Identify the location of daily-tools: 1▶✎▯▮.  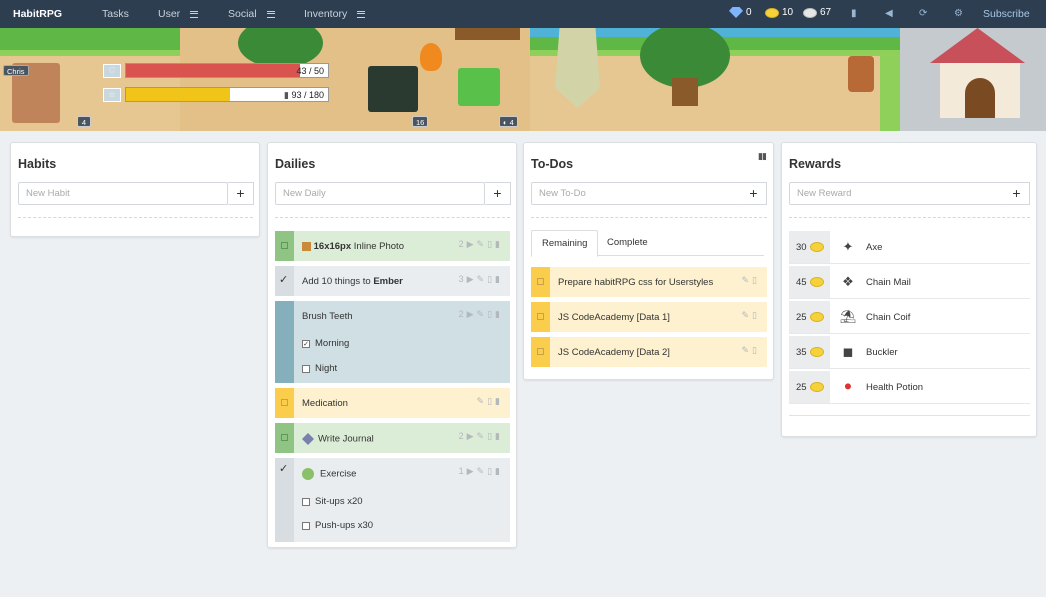
(481, 471).